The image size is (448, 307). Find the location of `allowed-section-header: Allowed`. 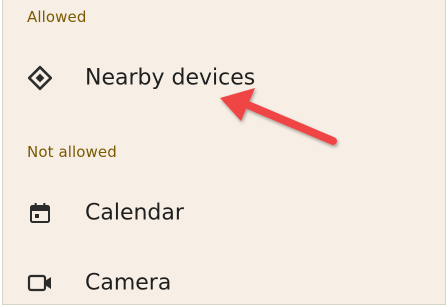

allowed-section-header: Allowed is located at coordinates (57, 17).